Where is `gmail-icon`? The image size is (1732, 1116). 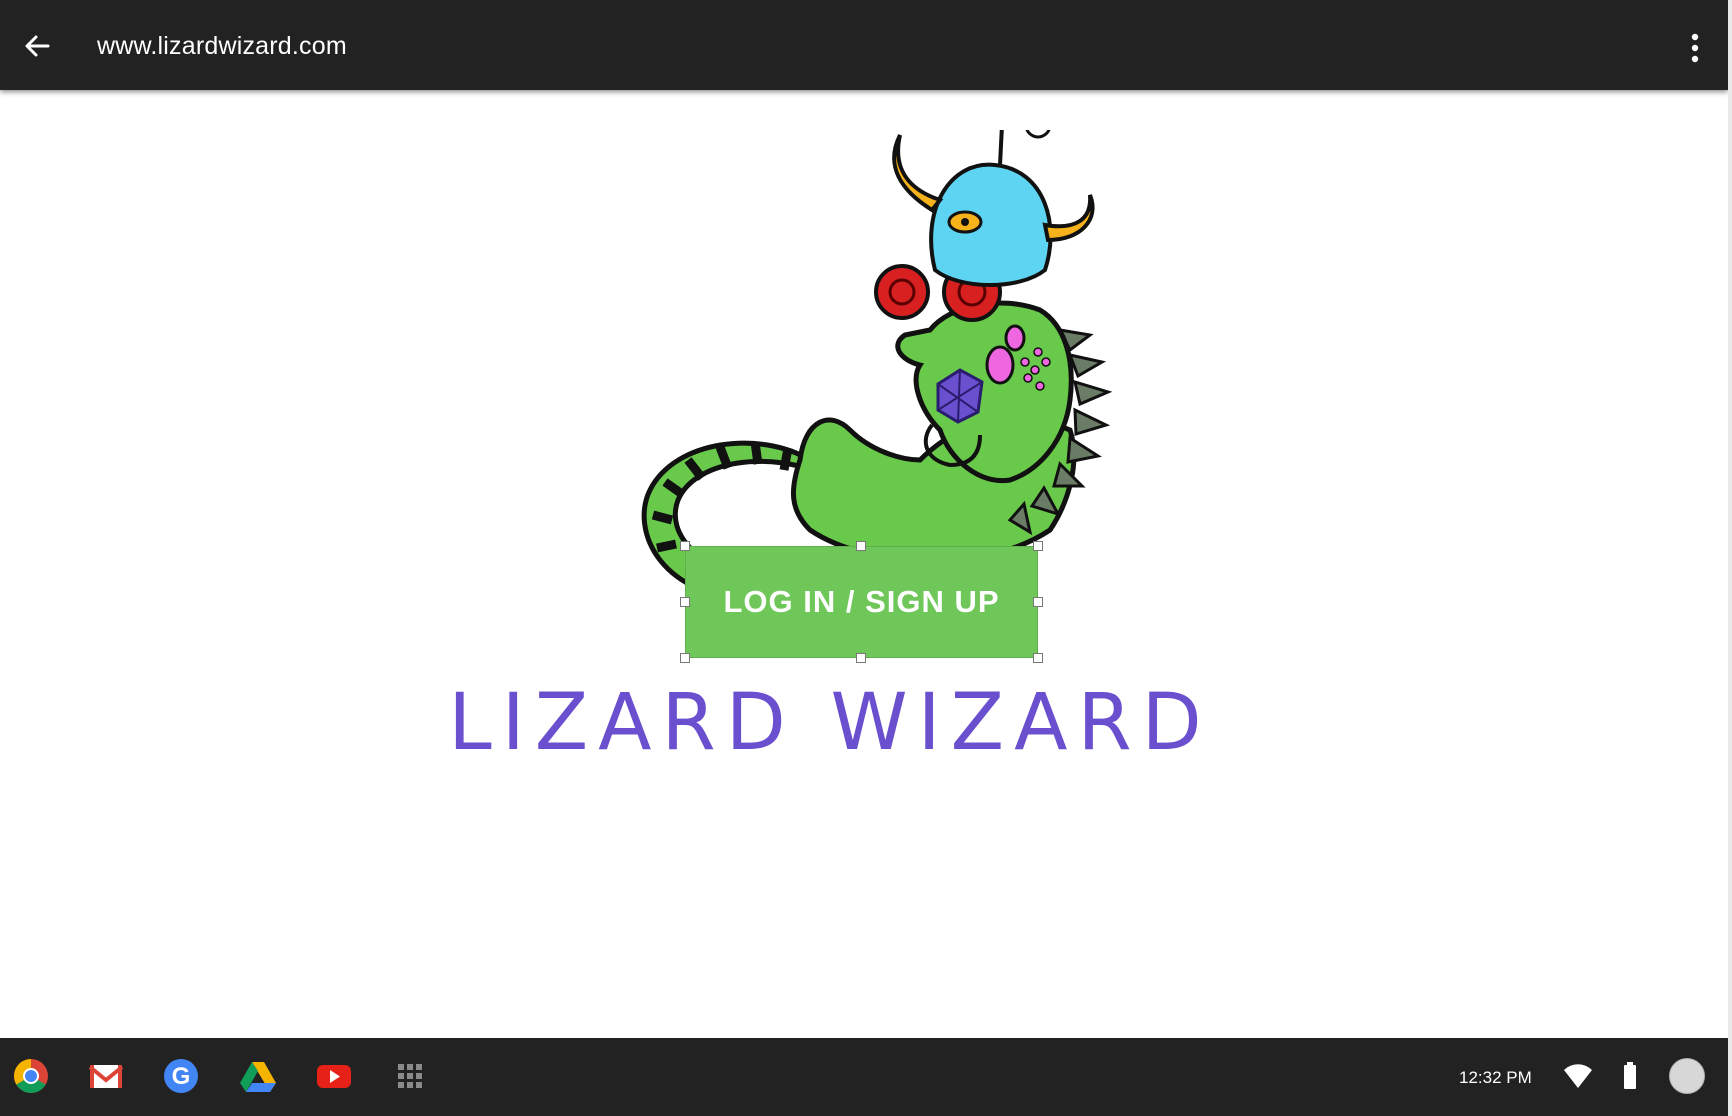
gmail-icon is located at coordinates (106, 1076).